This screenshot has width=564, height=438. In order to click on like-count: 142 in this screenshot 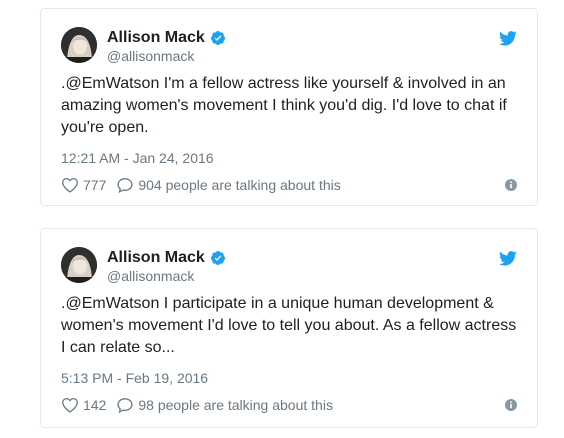, I will do `click(95, 405)`.